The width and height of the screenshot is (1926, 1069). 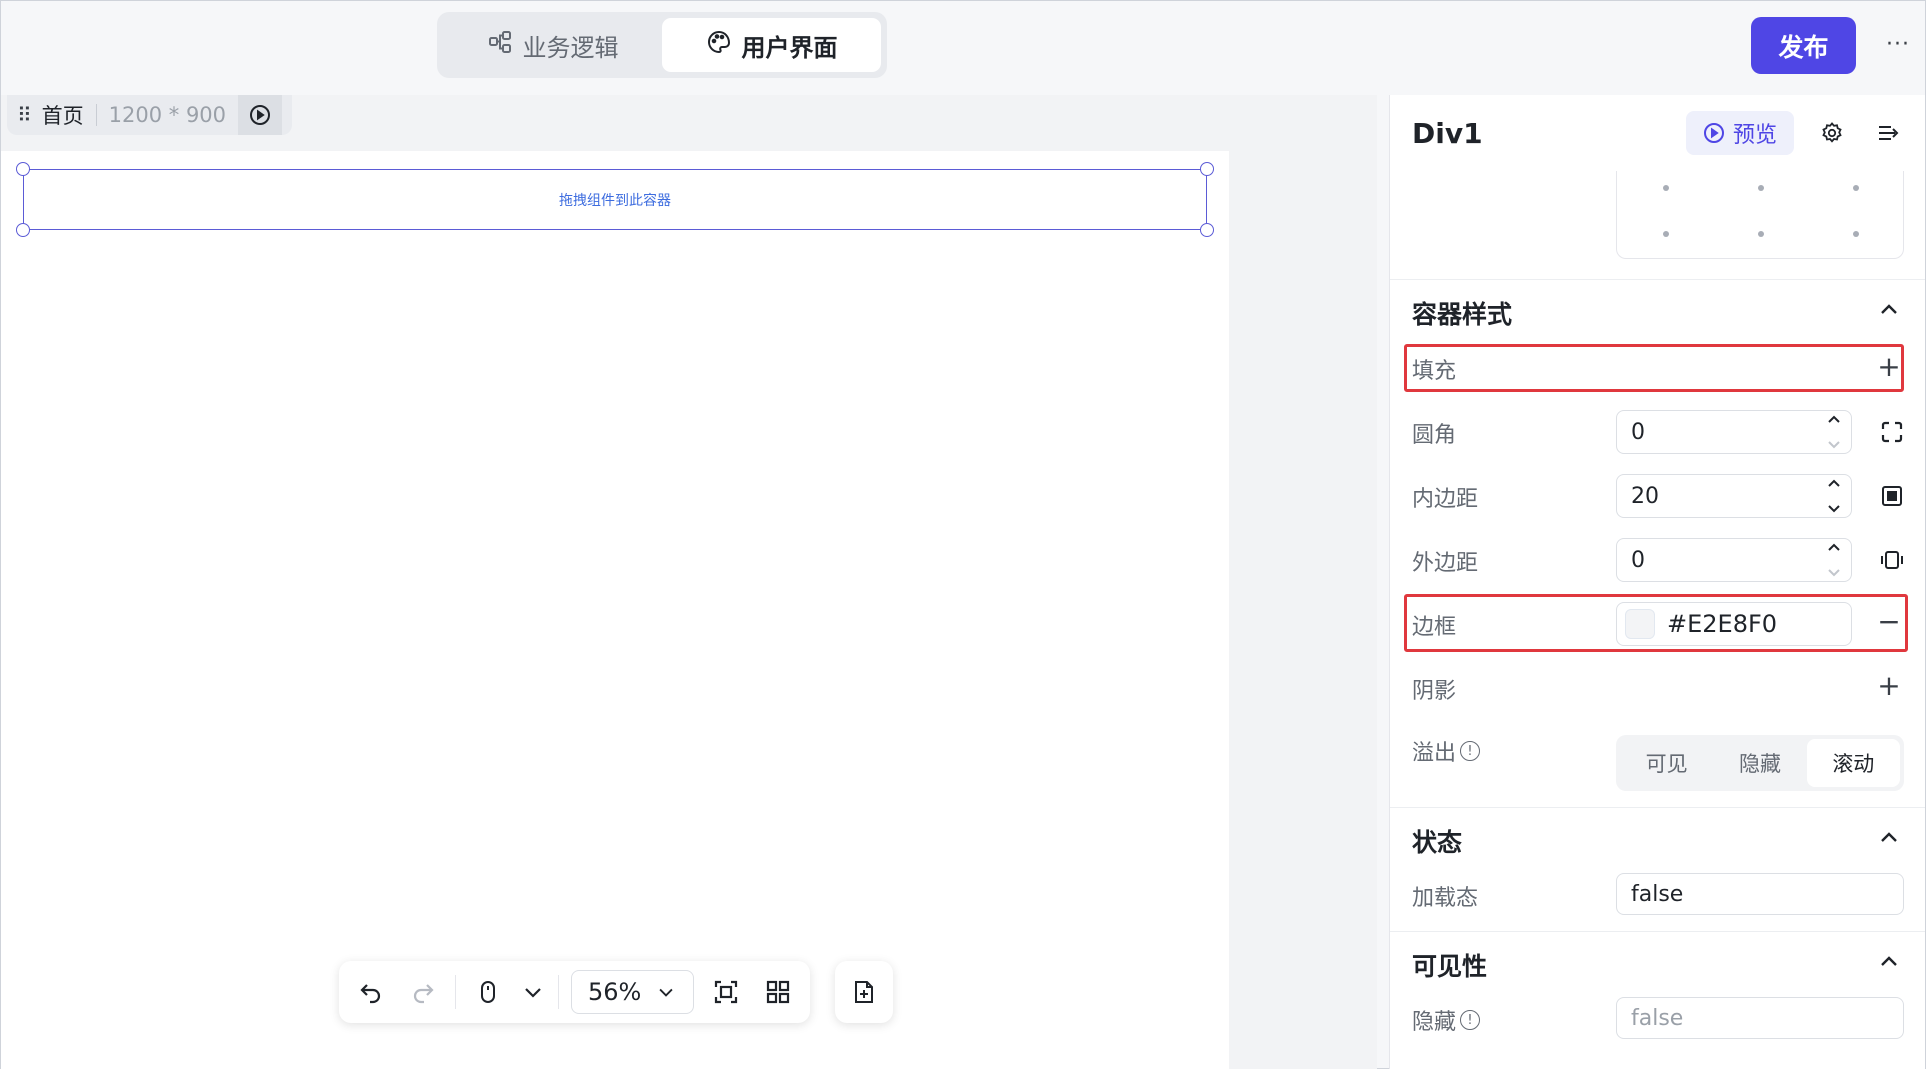 What do you see at coordinates (633, 992) in the screenshot?
I see `zoom-select: 56%` at bounding box center [633, 992].